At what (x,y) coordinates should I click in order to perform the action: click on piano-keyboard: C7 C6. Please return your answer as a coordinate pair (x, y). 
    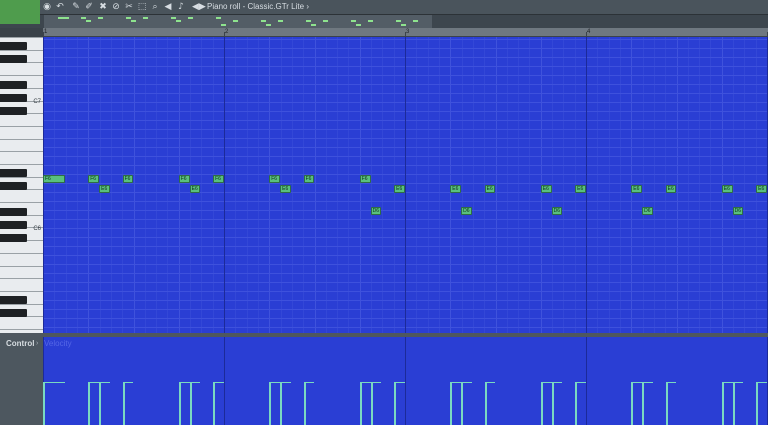
    Looking at the image, I should click on (21, 185).